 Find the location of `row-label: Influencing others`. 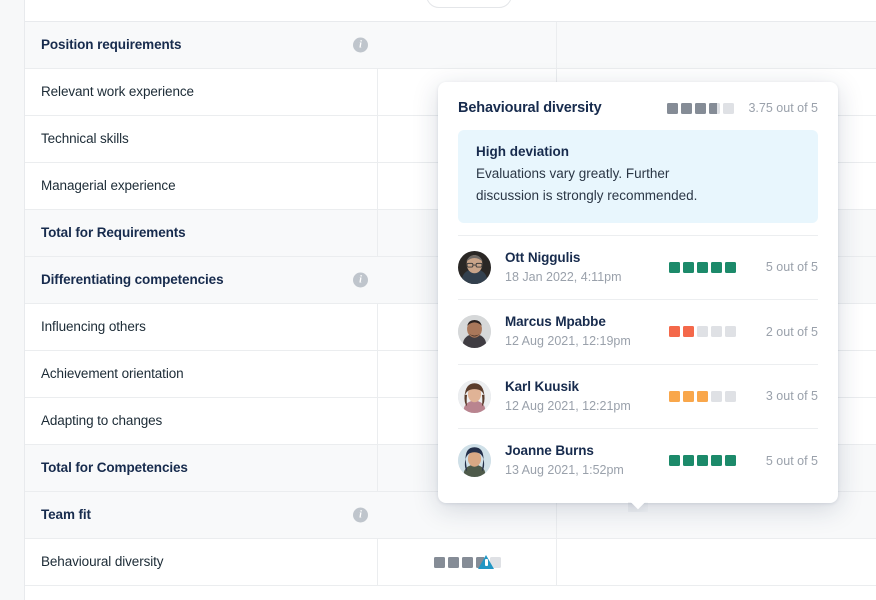

row-label: Influencing others is located at coordinates (93, 327).